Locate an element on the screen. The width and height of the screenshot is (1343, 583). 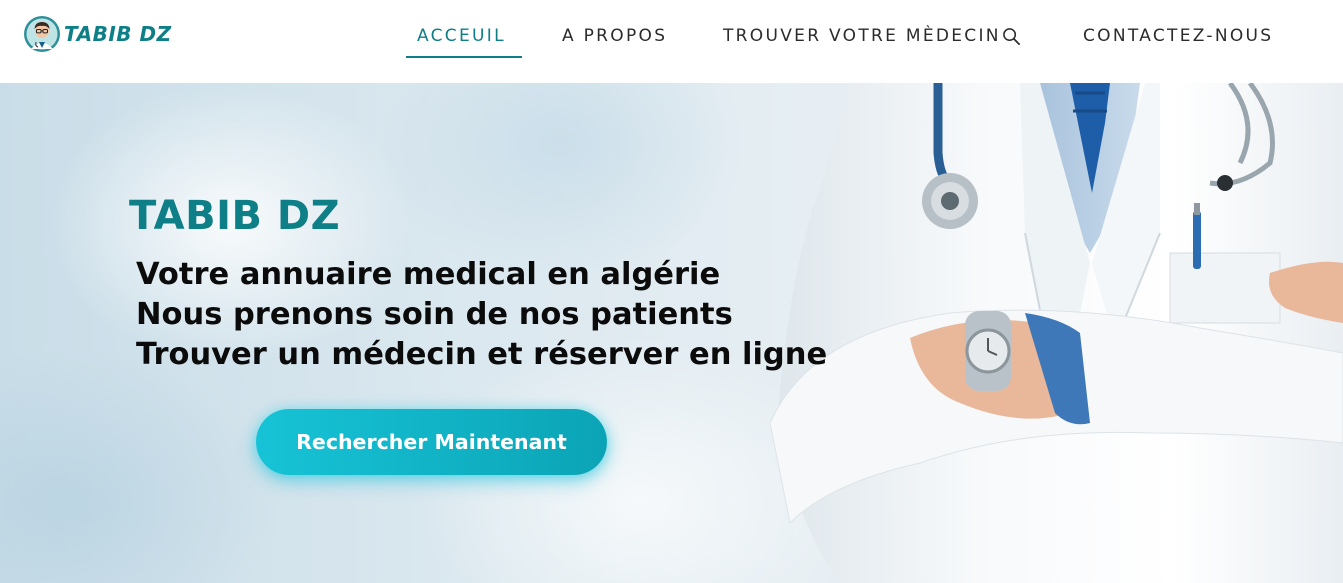
nav-contactez-nous: CONTACTEZ-NOUS is located at coordinates (1178, 36).